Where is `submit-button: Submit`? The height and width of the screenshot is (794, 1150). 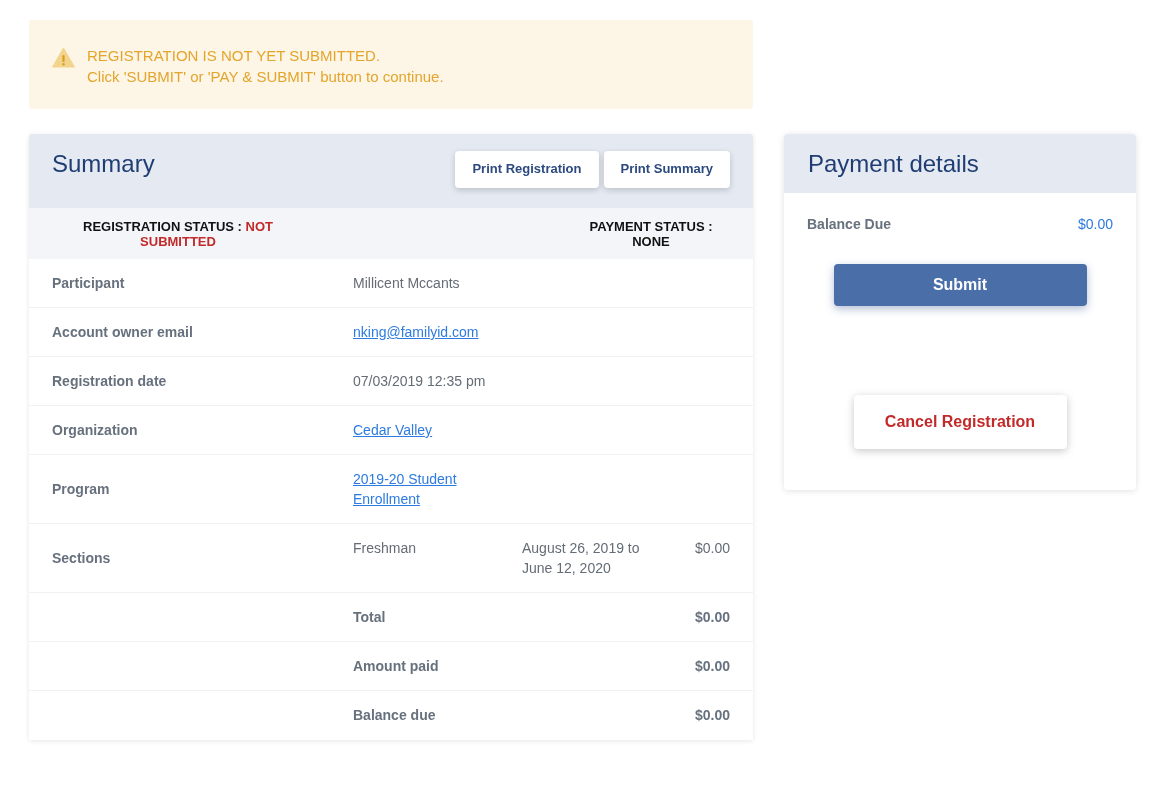 submit-button: Submit is located at coordinates (960, 285).